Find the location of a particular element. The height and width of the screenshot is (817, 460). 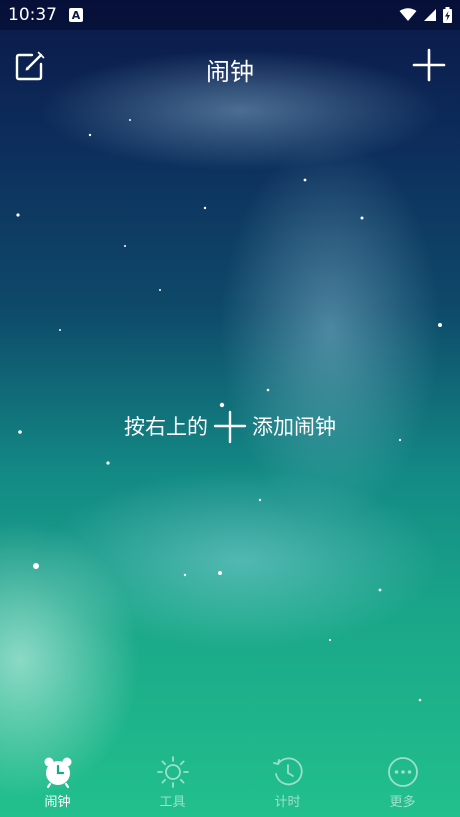

bottom-tab-bar: 闹钟 工具 计时 更多 is located at coordinates (230, 784).